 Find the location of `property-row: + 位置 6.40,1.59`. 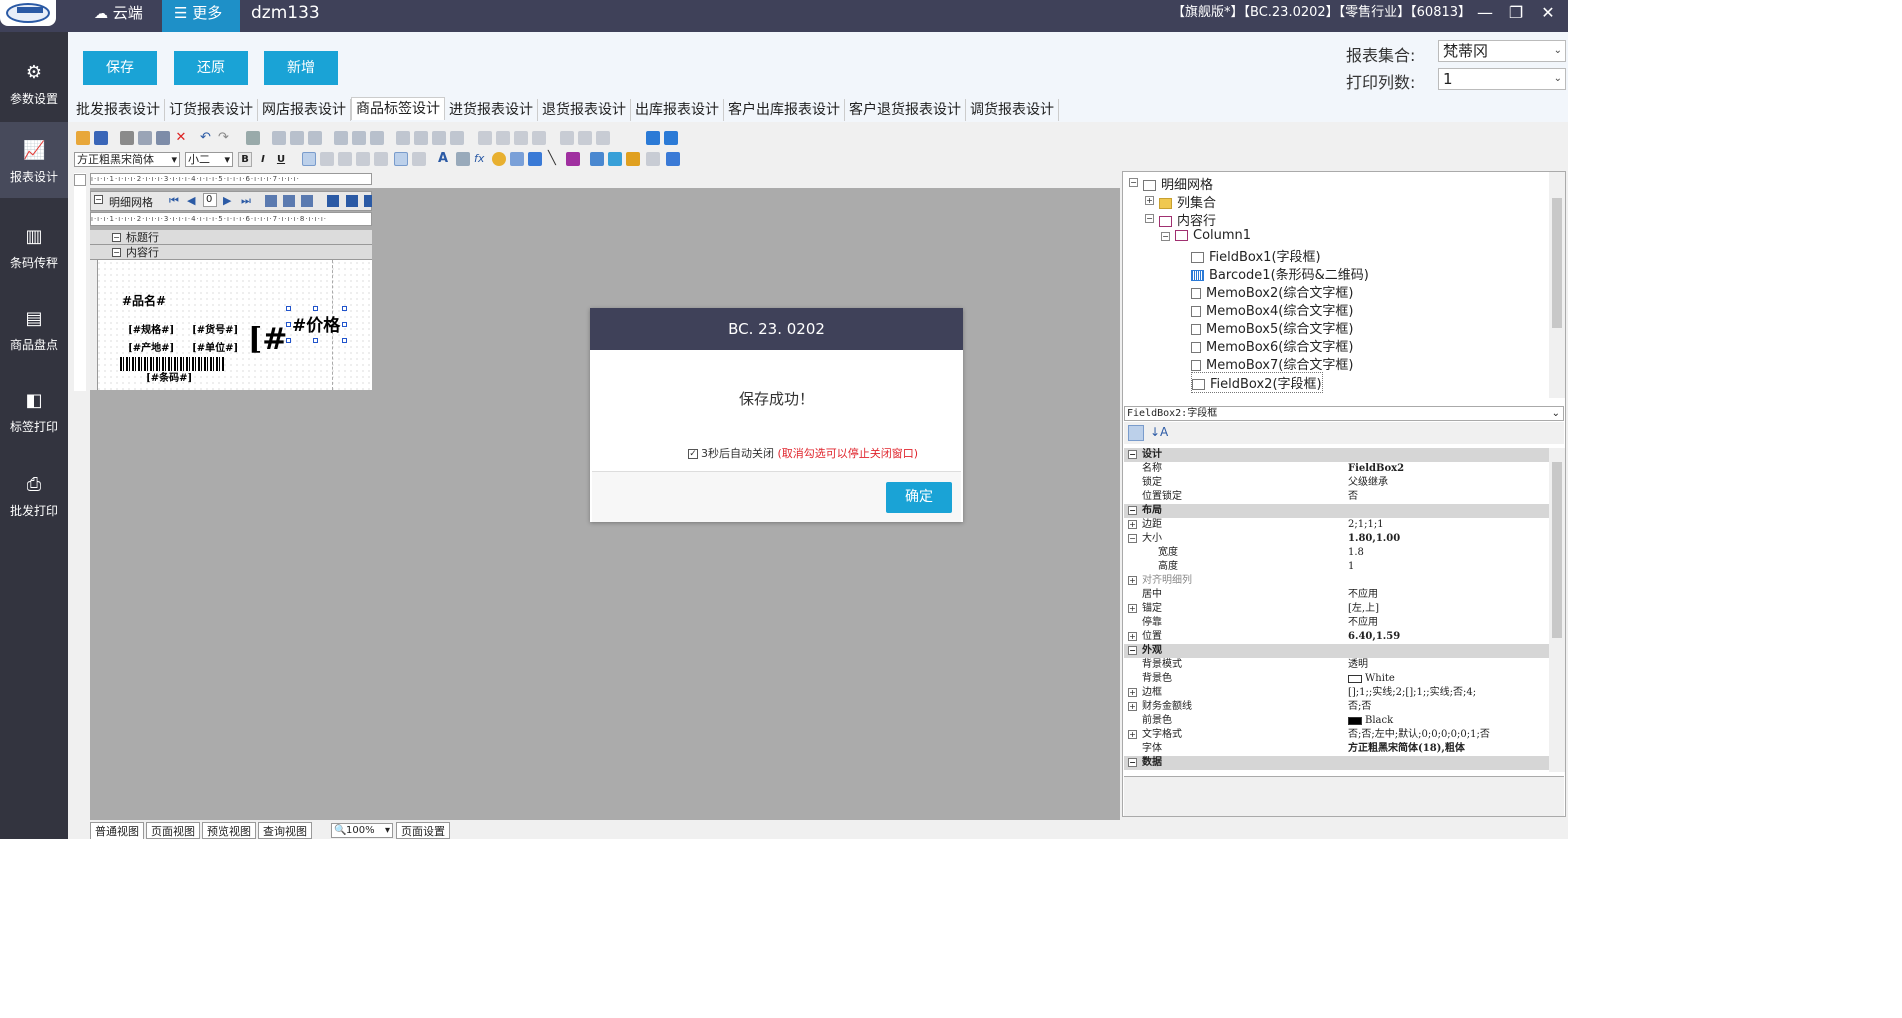

property-row: + 位置 6.40,1.59 is located at coordinates (1336, 637).